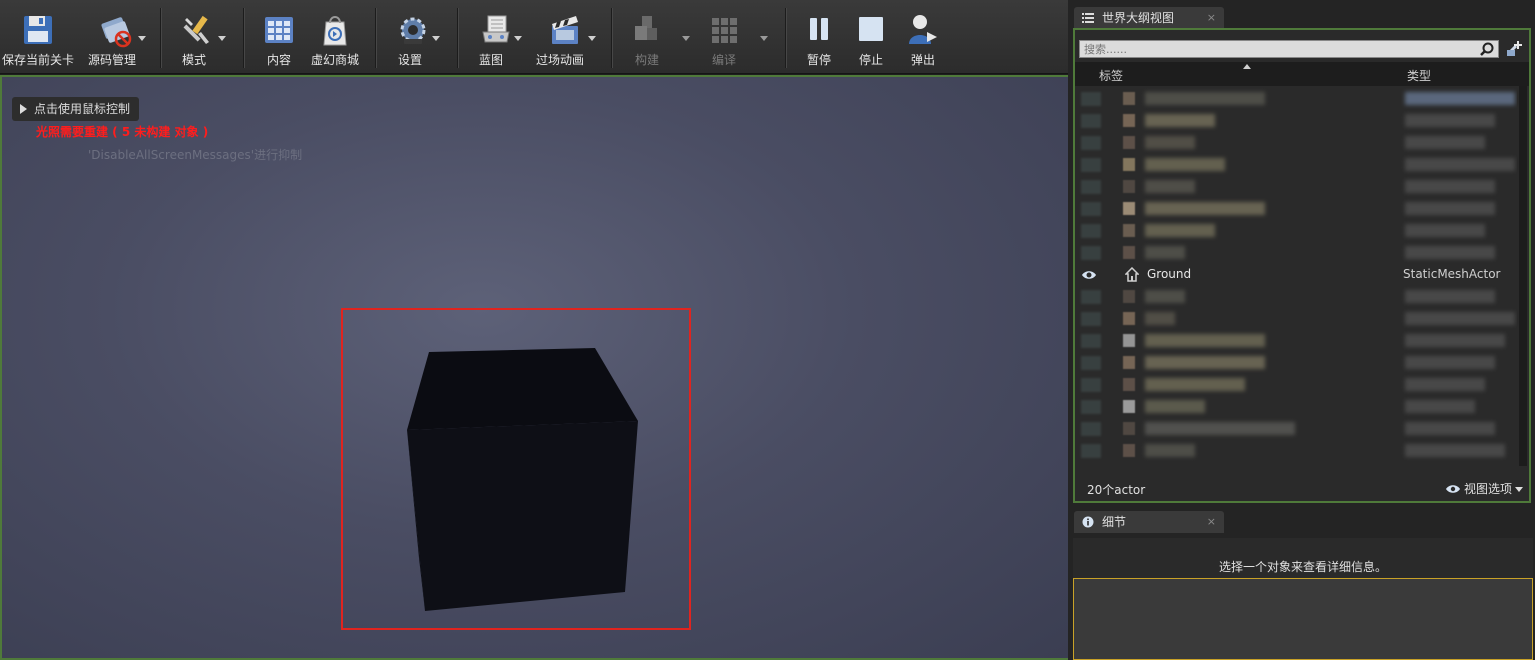 The image size is (1535, 660). Describe the element at coordinates (334, 60) in the screenshot. I see `marketplace-label: 虚幻商城` at that location.